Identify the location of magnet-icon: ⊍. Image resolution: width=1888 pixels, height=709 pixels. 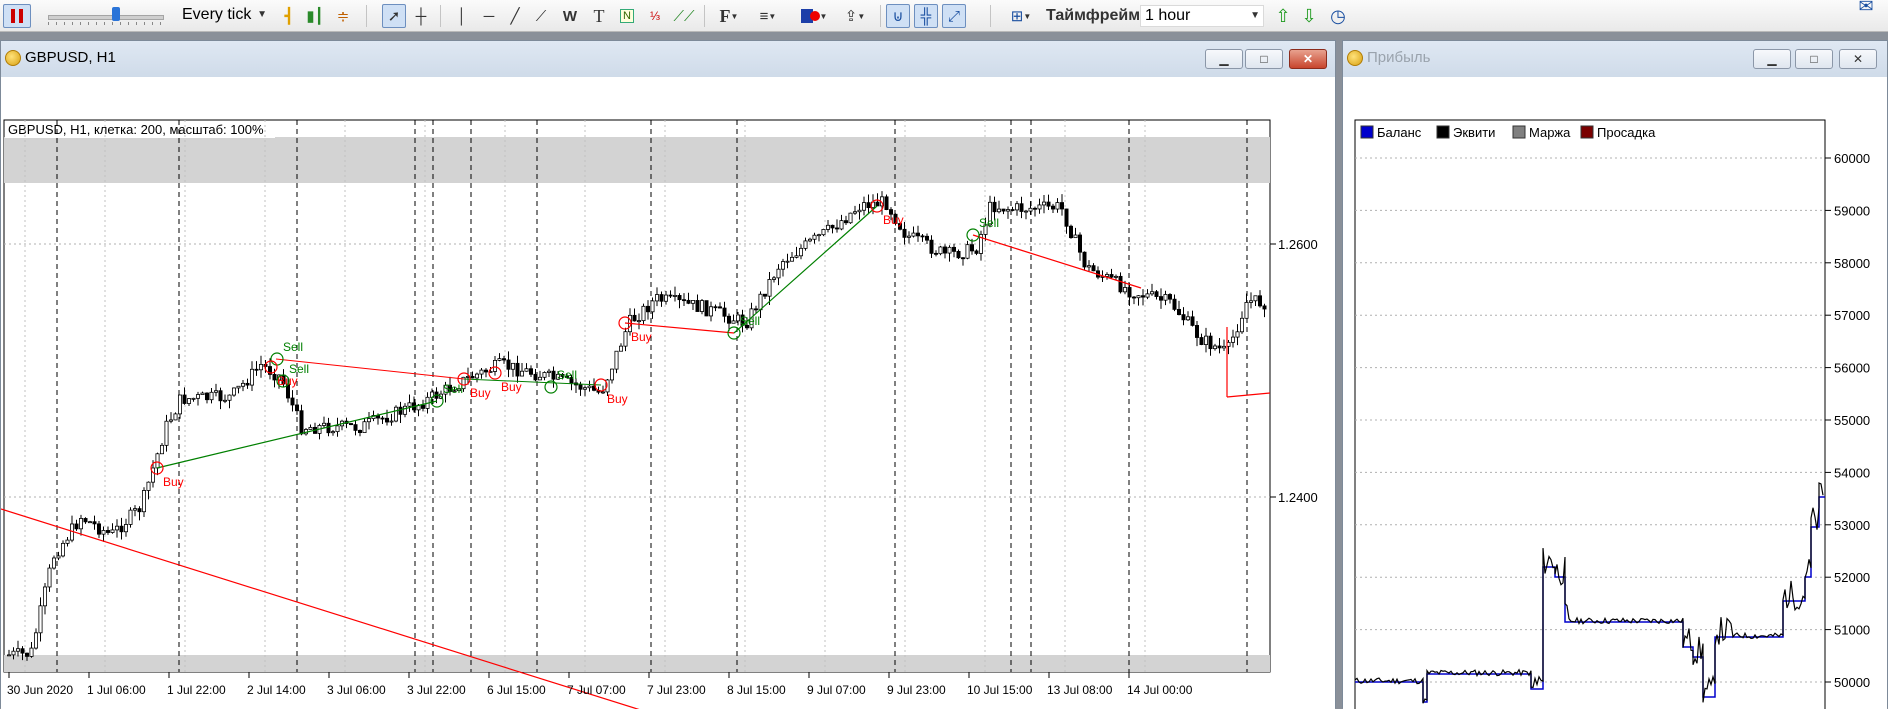
(898, 16).